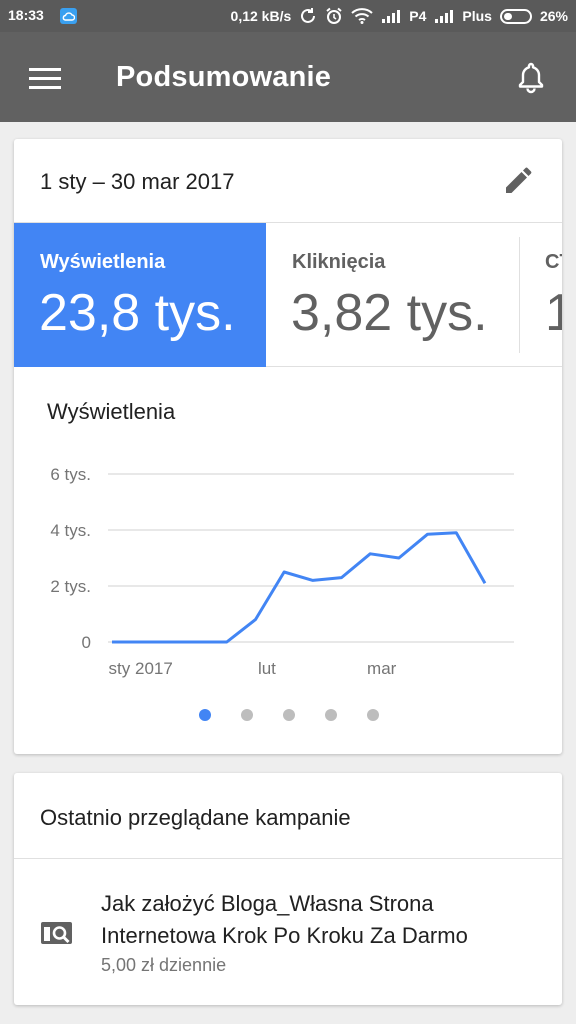 The width and height of the screenshot is (576, 1024). Describe the element at coordinates (195, 817) in the screenshot. I see `section-title: Ostatnio przeglądane kampanie` at that location.